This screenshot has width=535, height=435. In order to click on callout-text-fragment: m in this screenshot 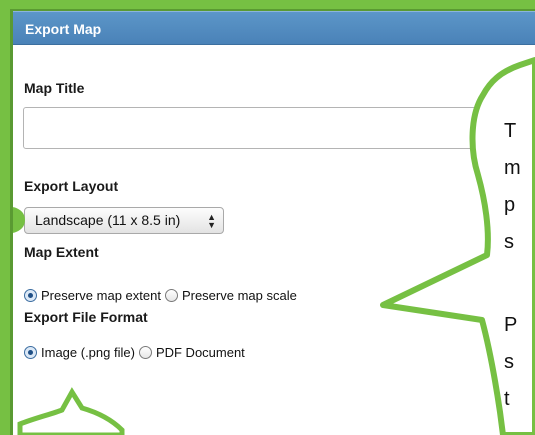, I will do `click(512, 168)`.